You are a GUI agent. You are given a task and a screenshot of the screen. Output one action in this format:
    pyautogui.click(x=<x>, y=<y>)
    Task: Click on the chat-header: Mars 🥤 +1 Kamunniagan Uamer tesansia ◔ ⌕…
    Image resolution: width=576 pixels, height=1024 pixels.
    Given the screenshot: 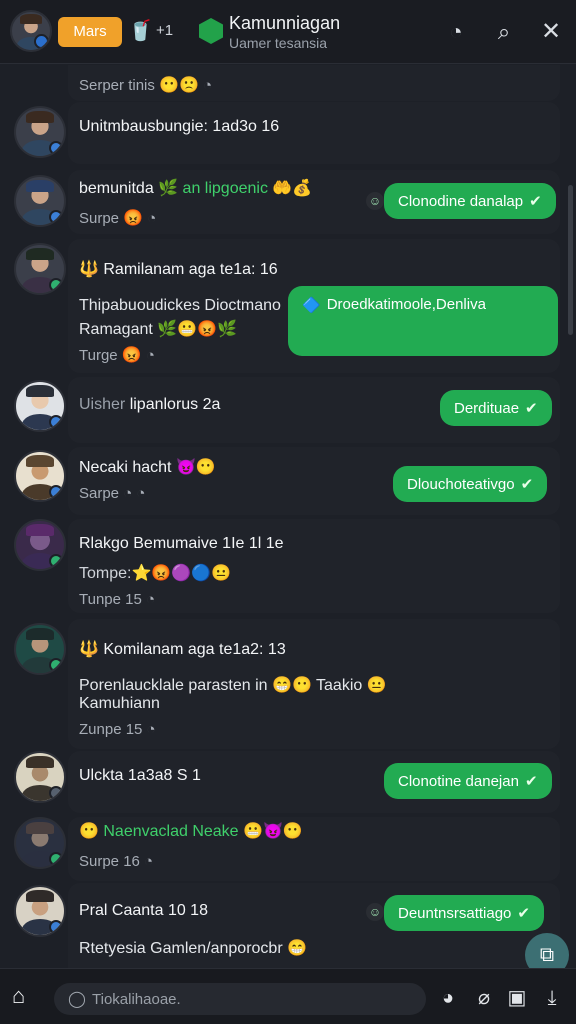 What is the action you would take?
    pyautogui.click(x=288, y=32)
    